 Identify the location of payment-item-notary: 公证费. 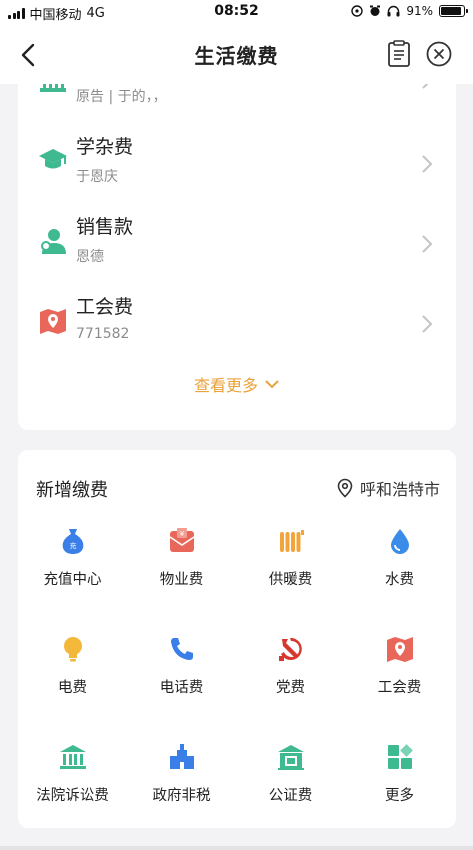
(290, 785).